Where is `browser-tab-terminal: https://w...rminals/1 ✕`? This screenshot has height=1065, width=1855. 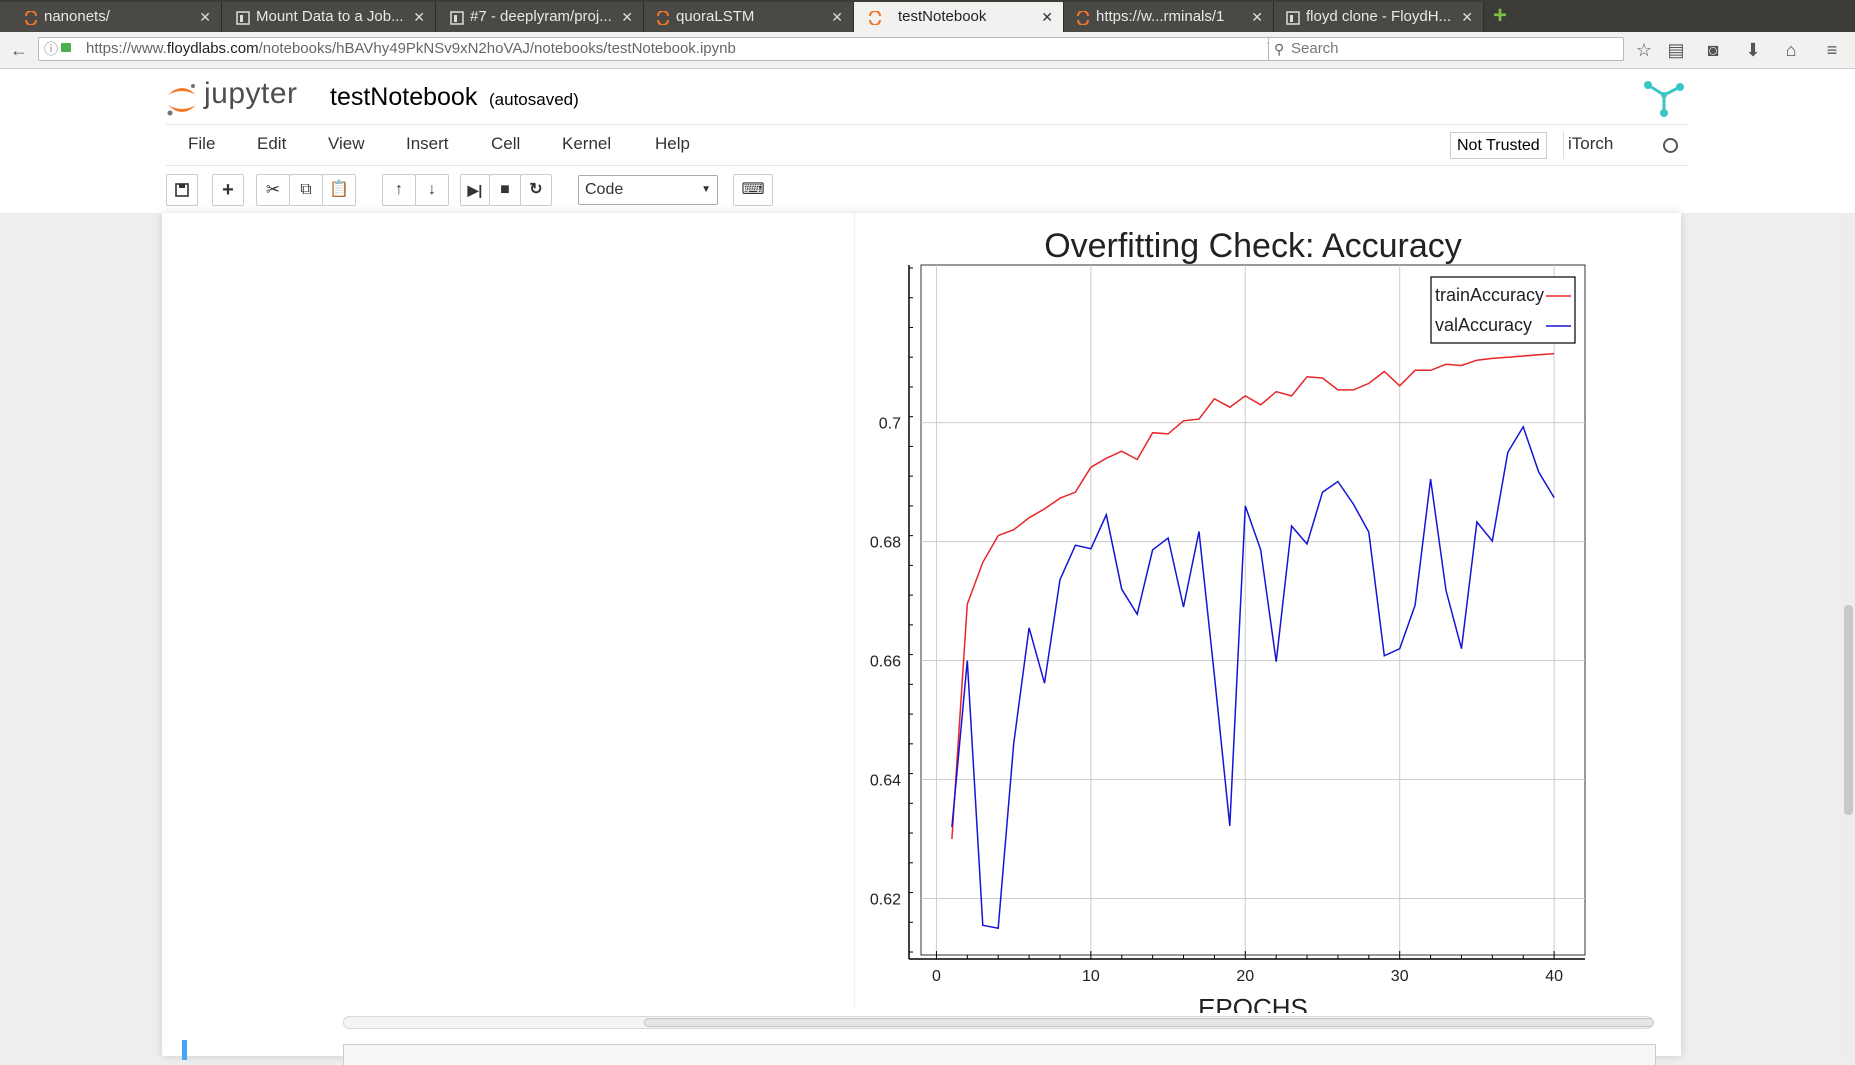
browser-tab-terminal: https://w...rminals/1 ✕ is located at coordinates (1169, 17).